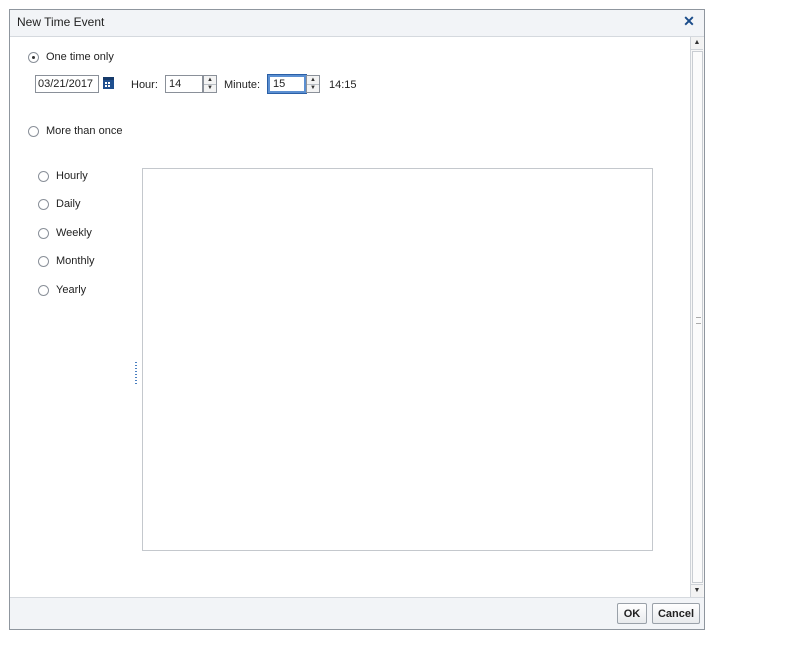 The height and width of the screenshot is (646, 800). I want to click on weekly-label: Weekly, so click(74, 233).